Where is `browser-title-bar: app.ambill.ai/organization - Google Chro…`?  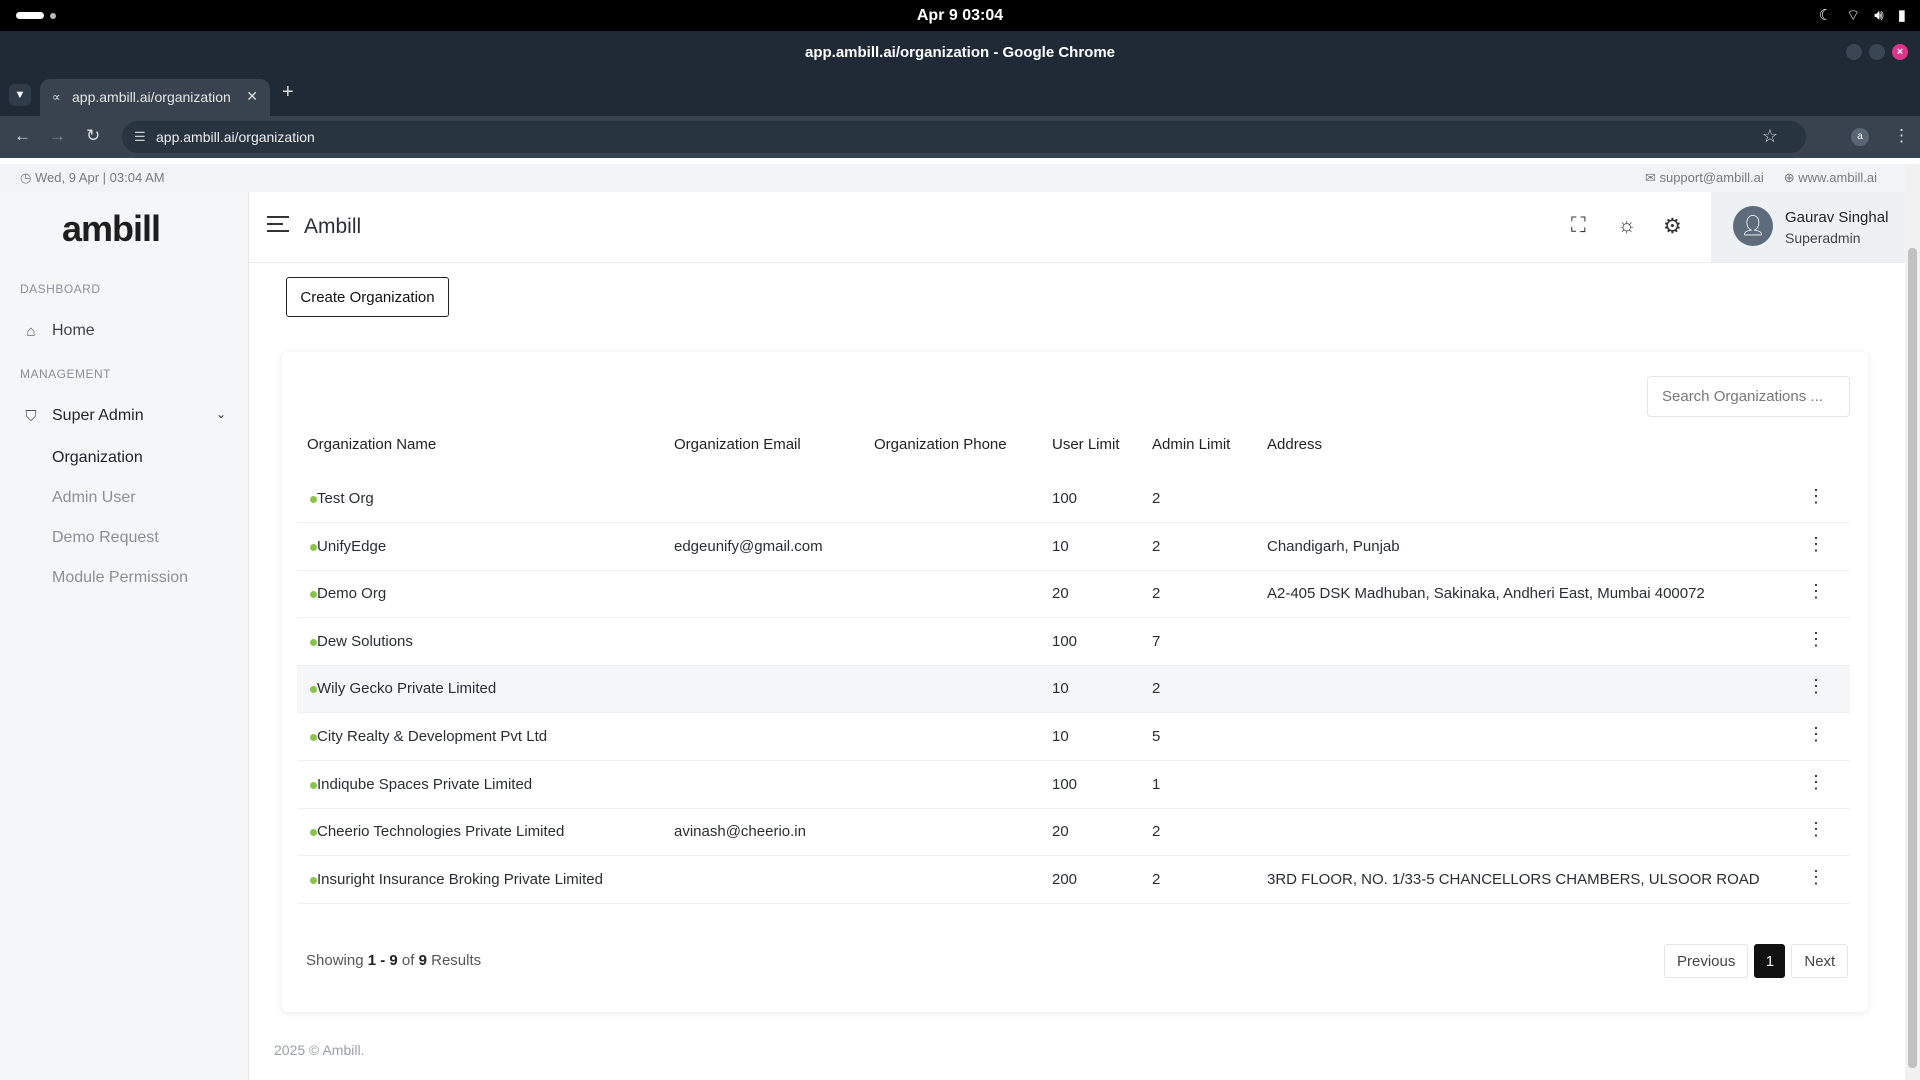 browser-title-bar: app.ambill.ai/organization - Google Chro… is located at coordinates (960, 51).